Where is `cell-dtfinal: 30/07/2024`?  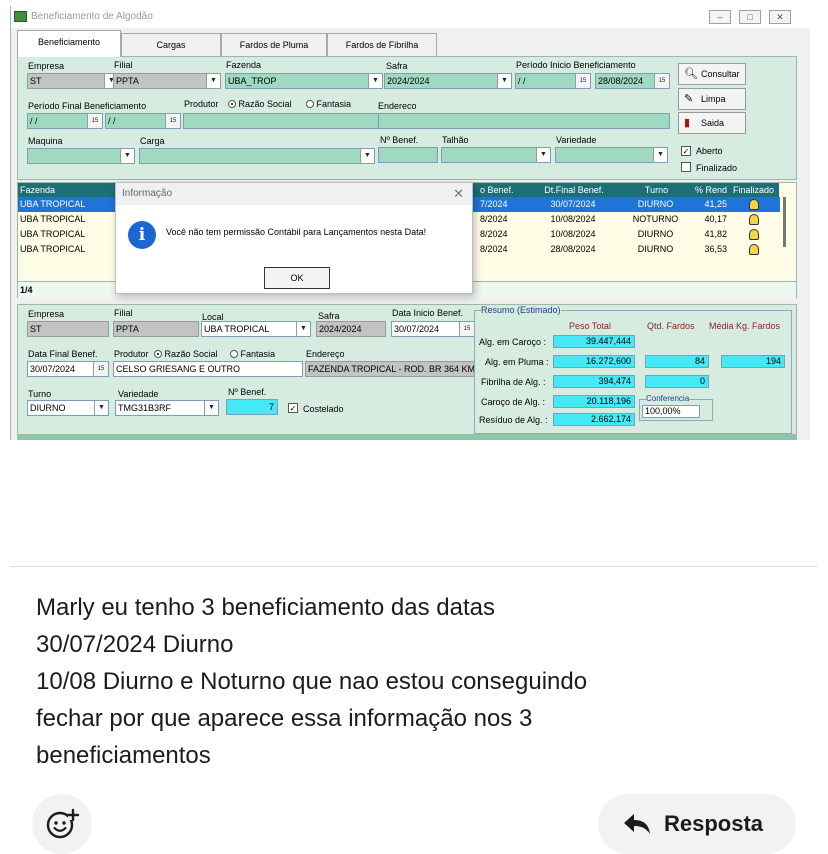 cell-dtfinal: 30/07/2024 is located at coordinates (573, 204).